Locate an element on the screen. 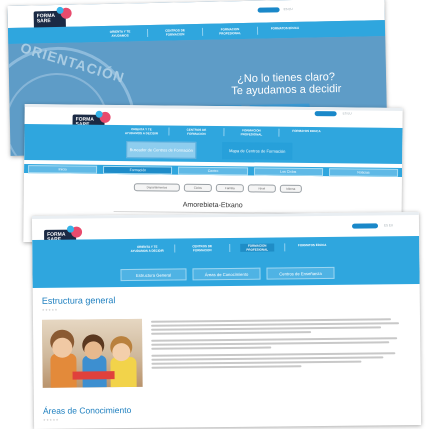  subnav-label: Estructura General is located at coordinates (153, 275).